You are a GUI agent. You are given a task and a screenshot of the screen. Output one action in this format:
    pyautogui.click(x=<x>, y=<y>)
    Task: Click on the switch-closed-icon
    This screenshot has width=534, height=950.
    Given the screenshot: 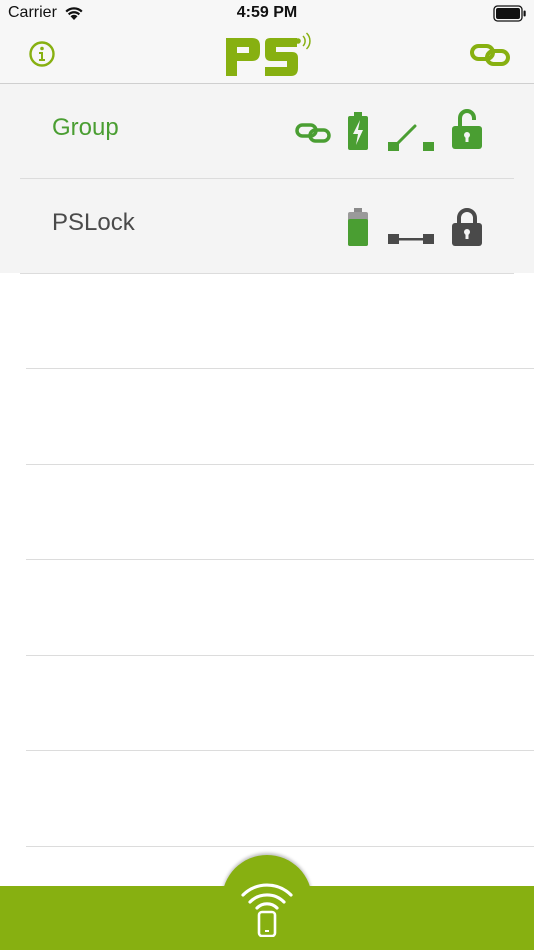 What is the action you would take?
    pyautogui.click(x=411, y=239)
    